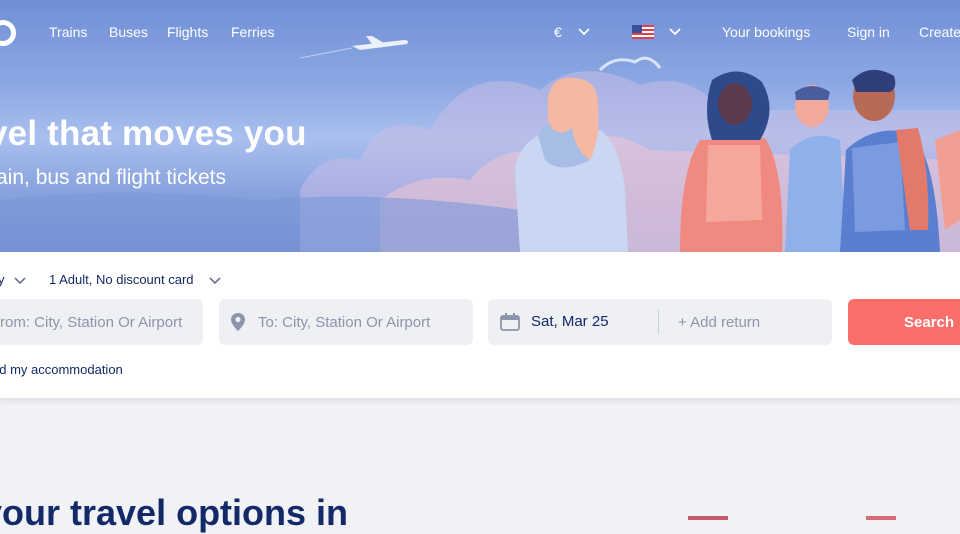 The image size is (960, 534). I want to click on trip-type-label: y, so click(2, 279).